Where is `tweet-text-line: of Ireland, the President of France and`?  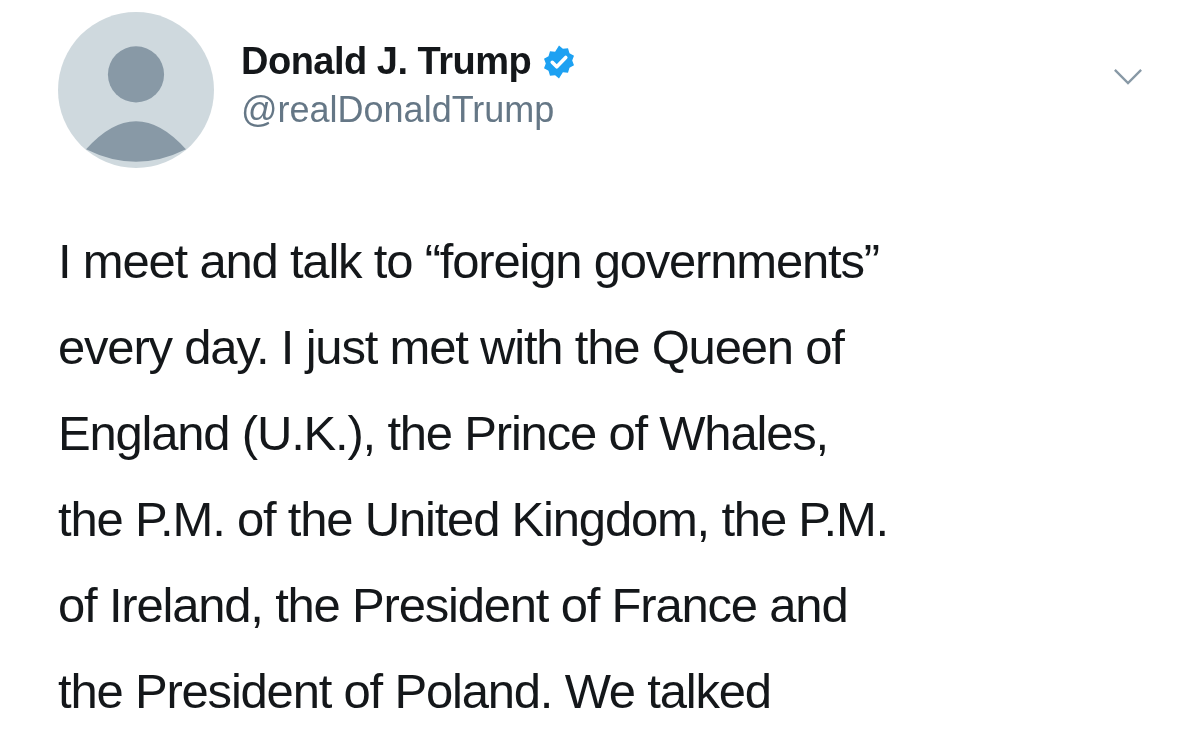 tweet-text-line: of Ireland, the President of France and is located at coordinates (453, 605).